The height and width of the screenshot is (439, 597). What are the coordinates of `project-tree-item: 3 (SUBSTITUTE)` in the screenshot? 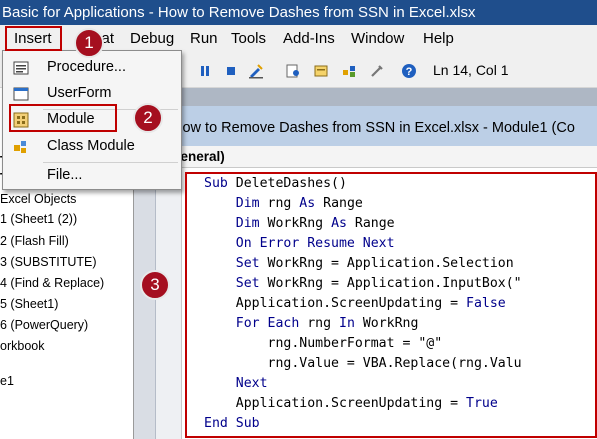 It's located at (48, 262).